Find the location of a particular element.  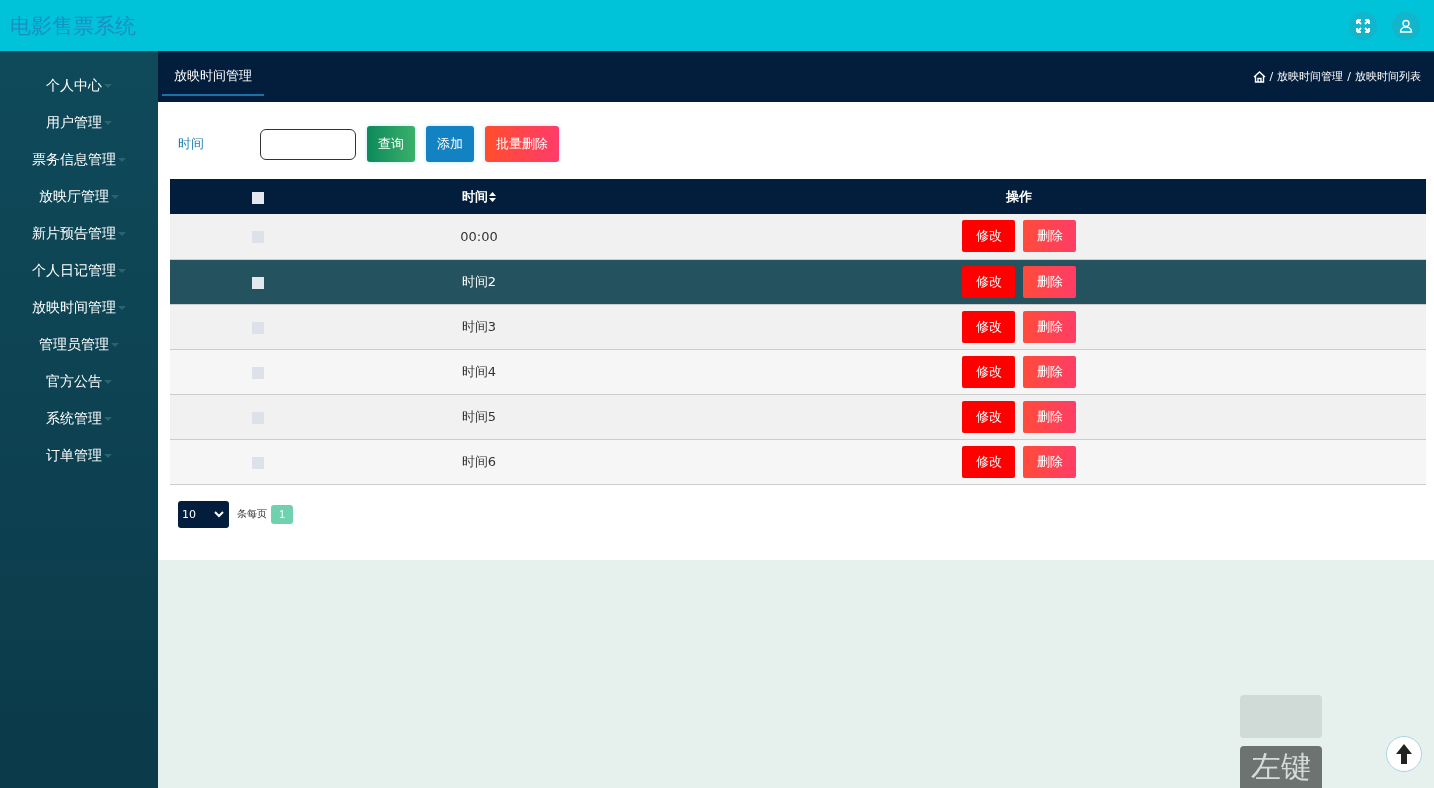

table-cell: 时间3 is located at coordinates (479, 326).